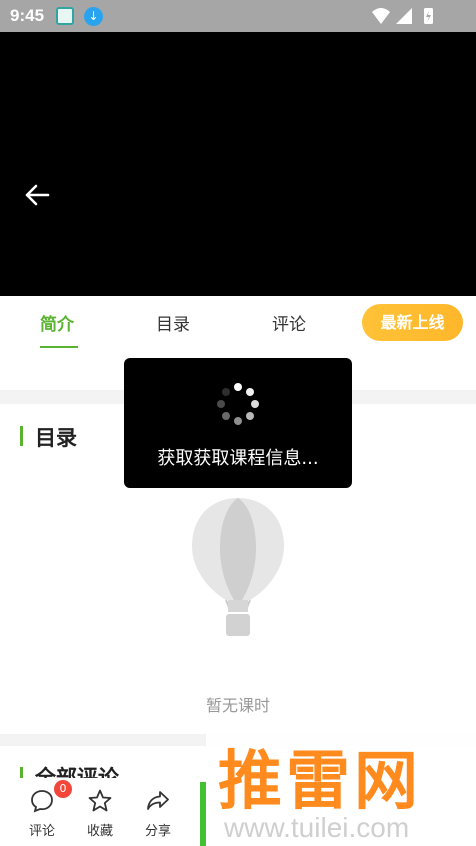 The height and width of the screenshot is (846, 476). What do you see at coordinates (93, 16) in the screenshot?
I see `download-icon: ↓` at bounding box center [93, 16].